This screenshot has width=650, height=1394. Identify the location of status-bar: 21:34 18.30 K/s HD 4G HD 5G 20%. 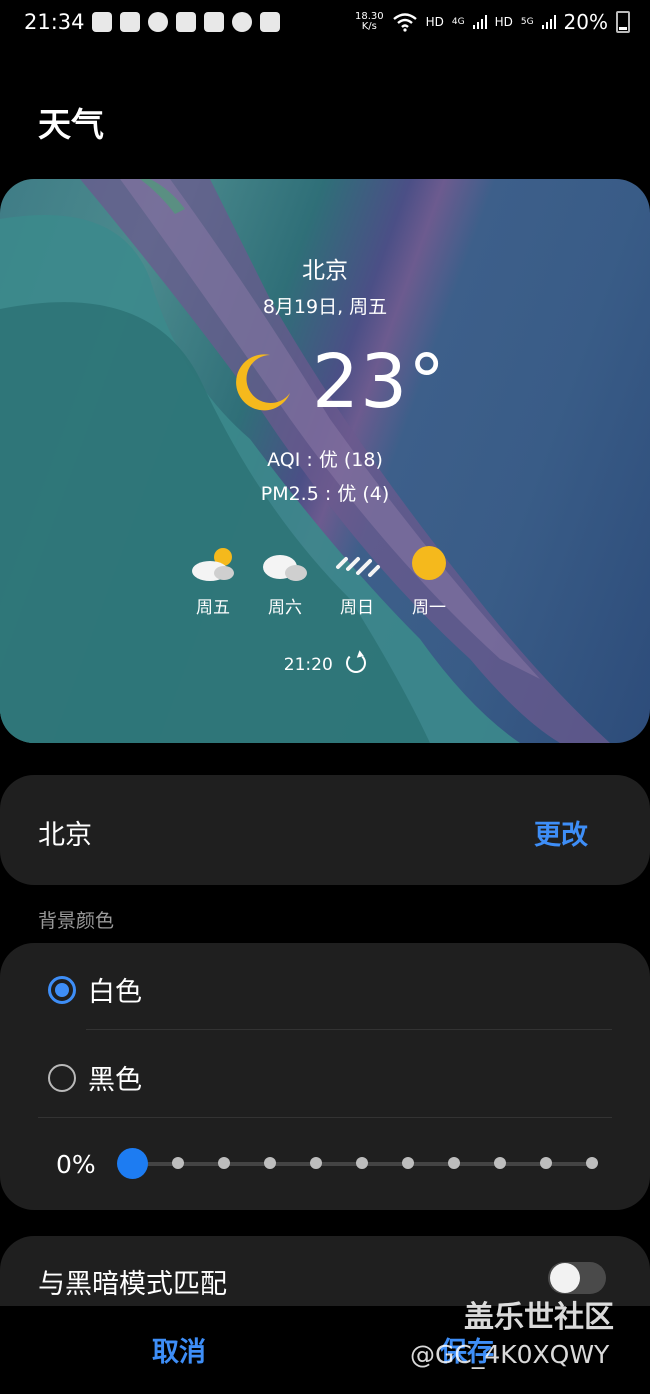
(325, 24).